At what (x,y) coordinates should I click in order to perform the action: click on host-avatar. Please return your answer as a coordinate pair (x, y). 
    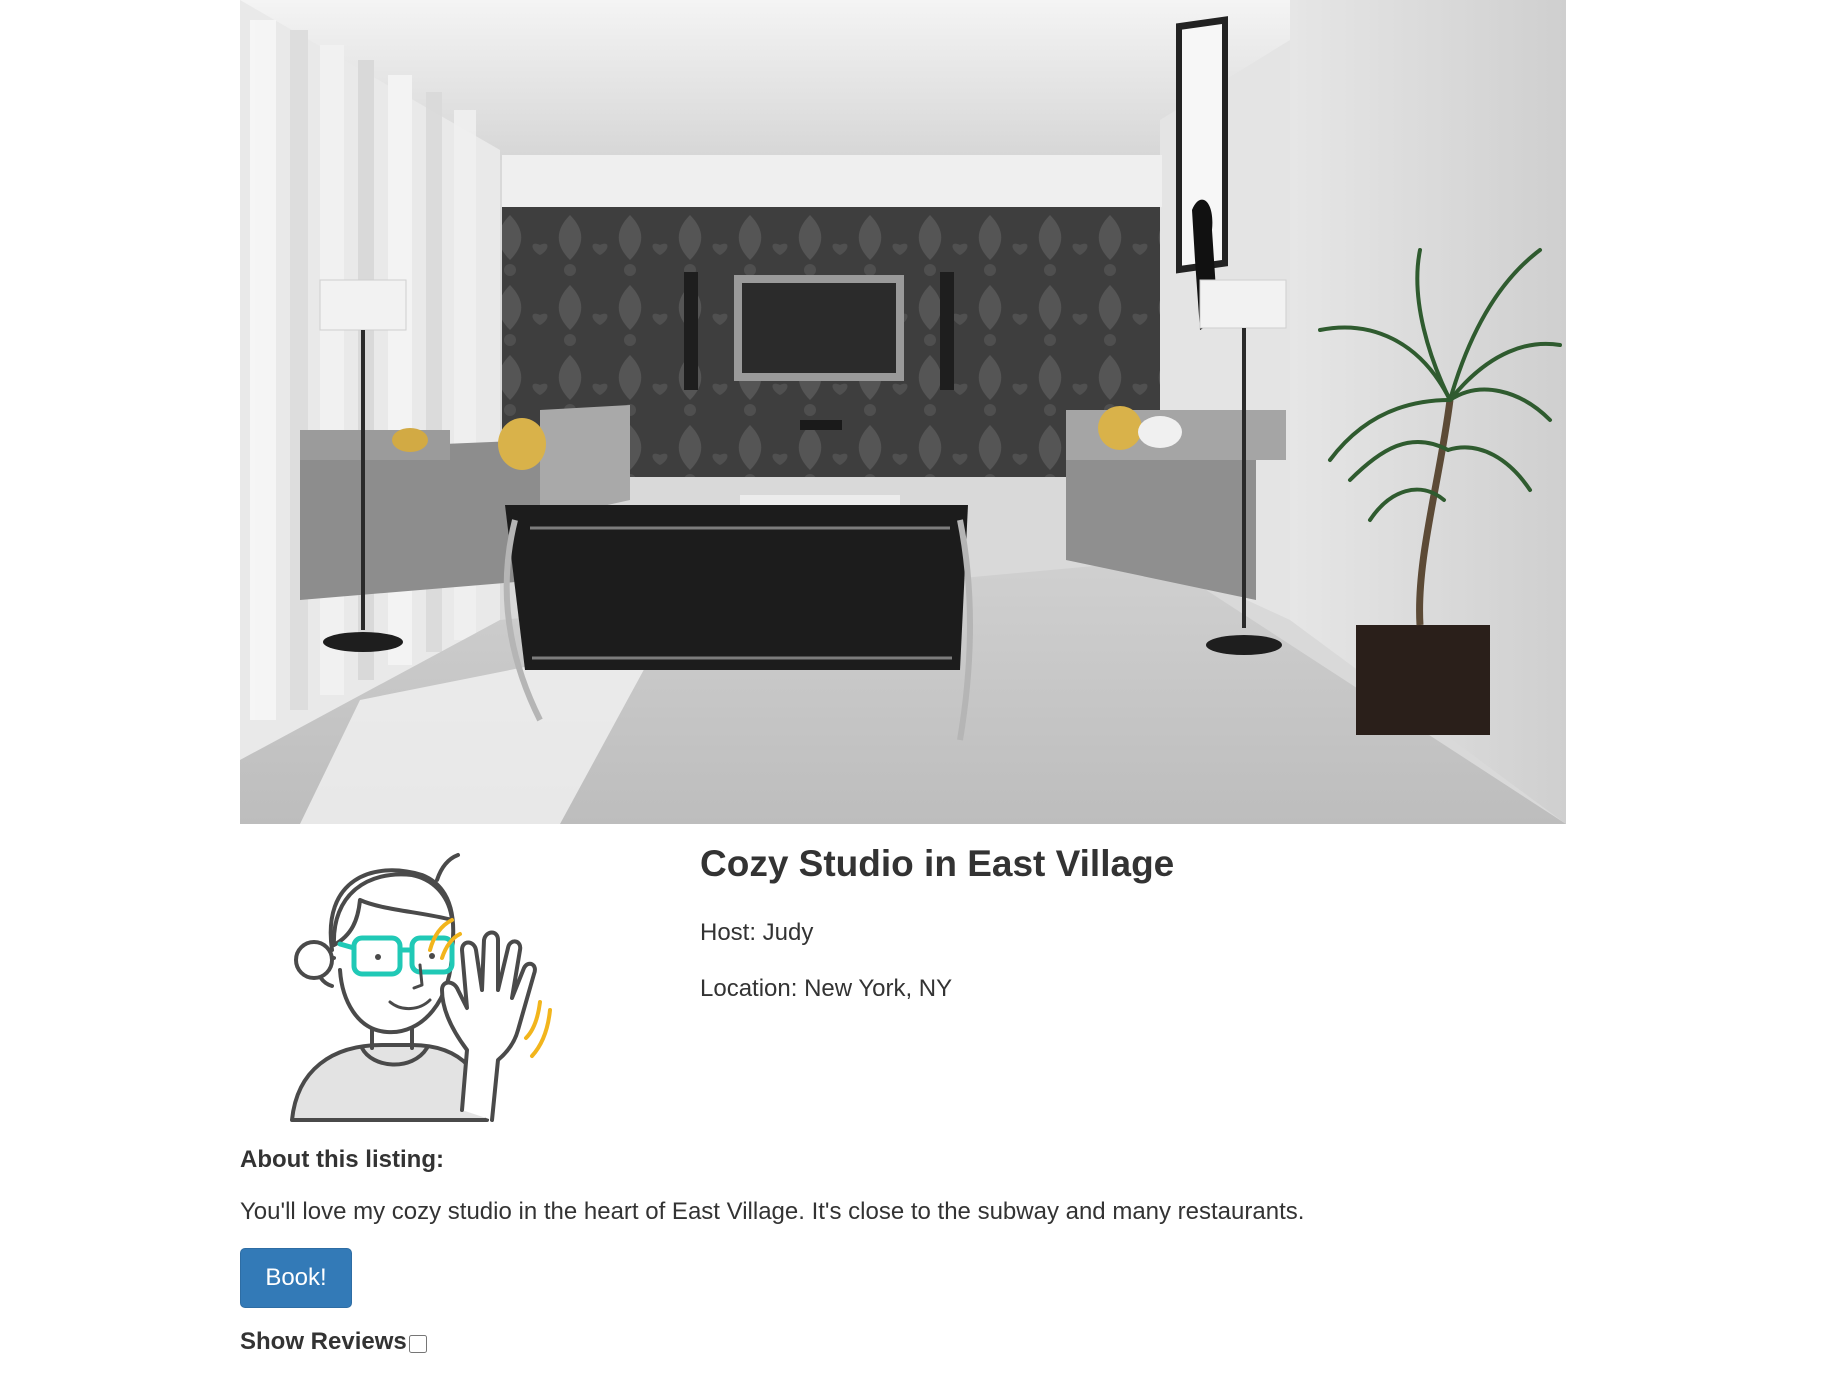
    Looking at the image, I should click on (462, 985).